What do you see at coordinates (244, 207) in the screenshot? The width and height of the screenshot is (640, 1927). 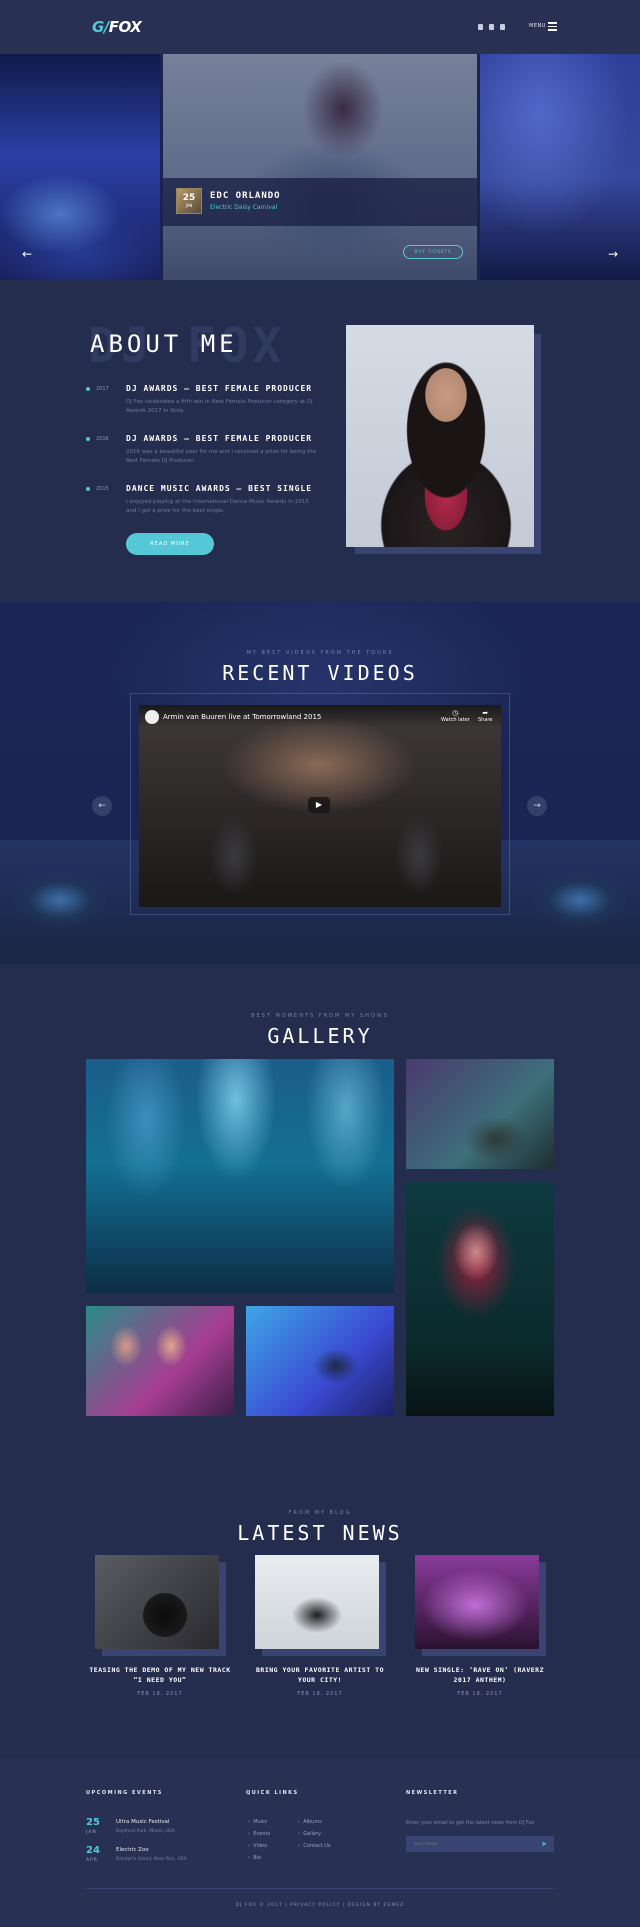 I see `hero-subtitle: Electric Daisy Carnival` at bounding box center [244, 207].